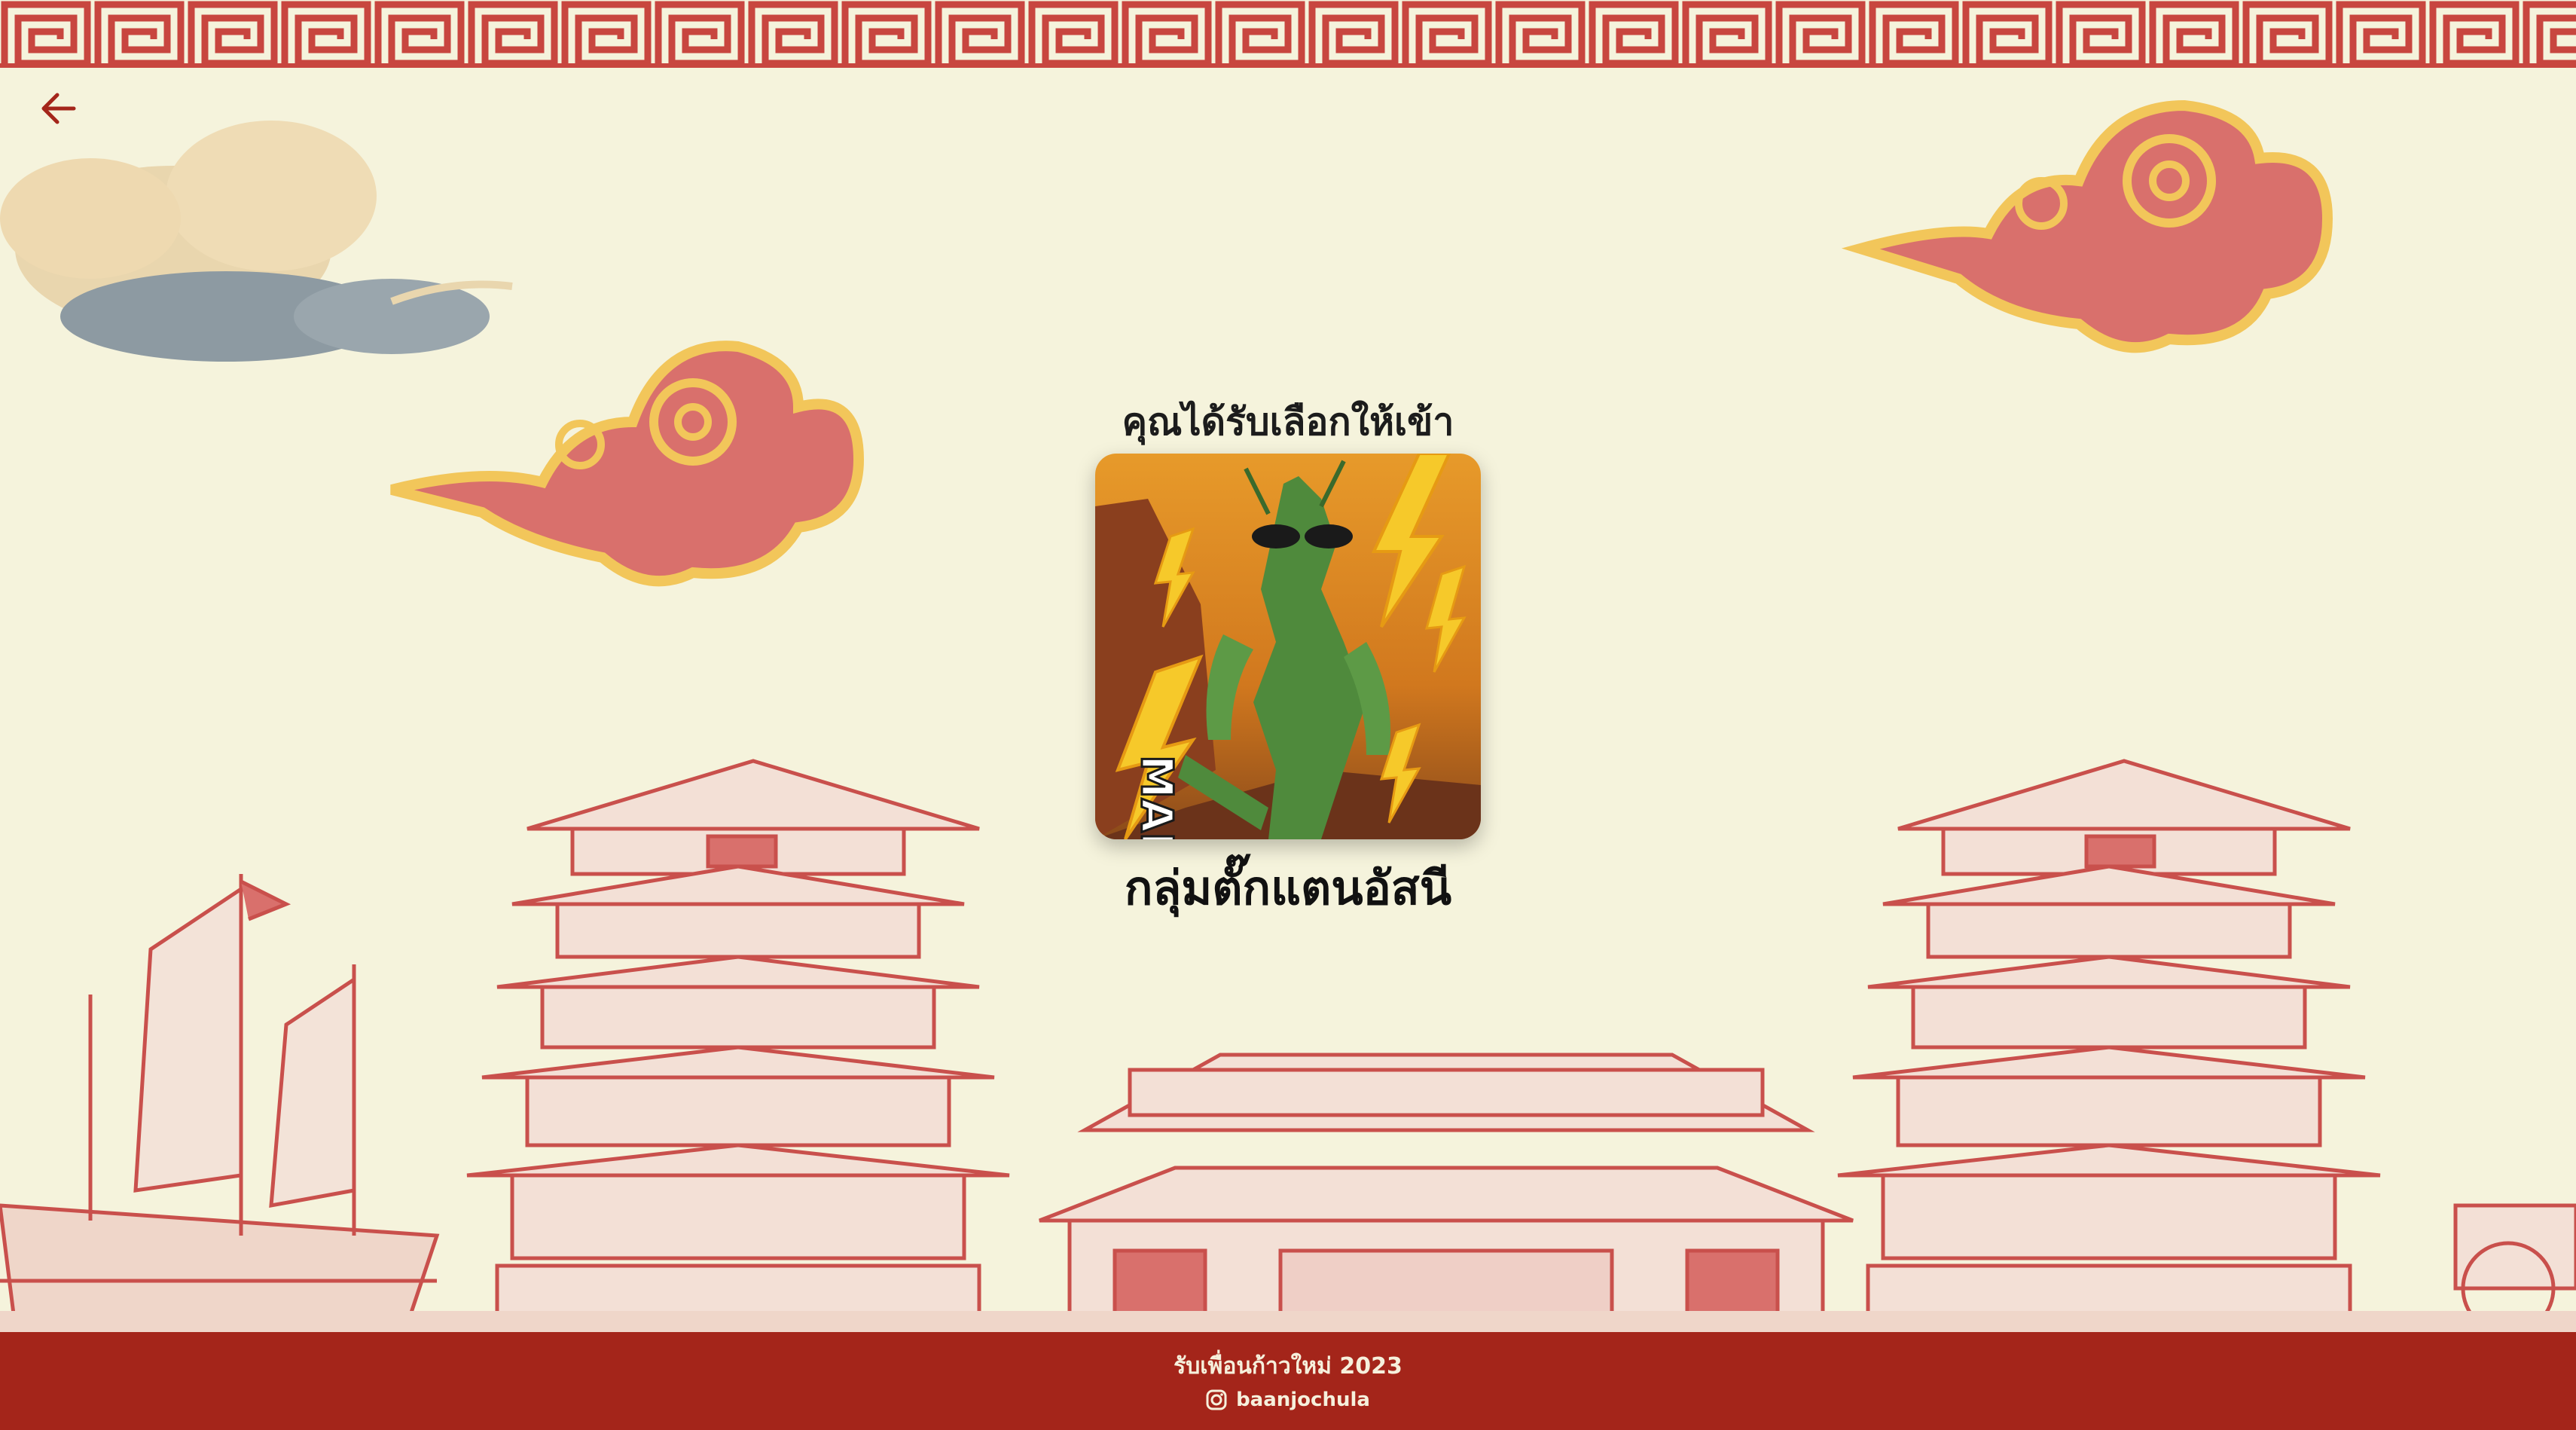 The image size is (2576, 1430). Describe the element at coordinates (220, 1101) in the screenshot. I see `ship-illustration` at that location.